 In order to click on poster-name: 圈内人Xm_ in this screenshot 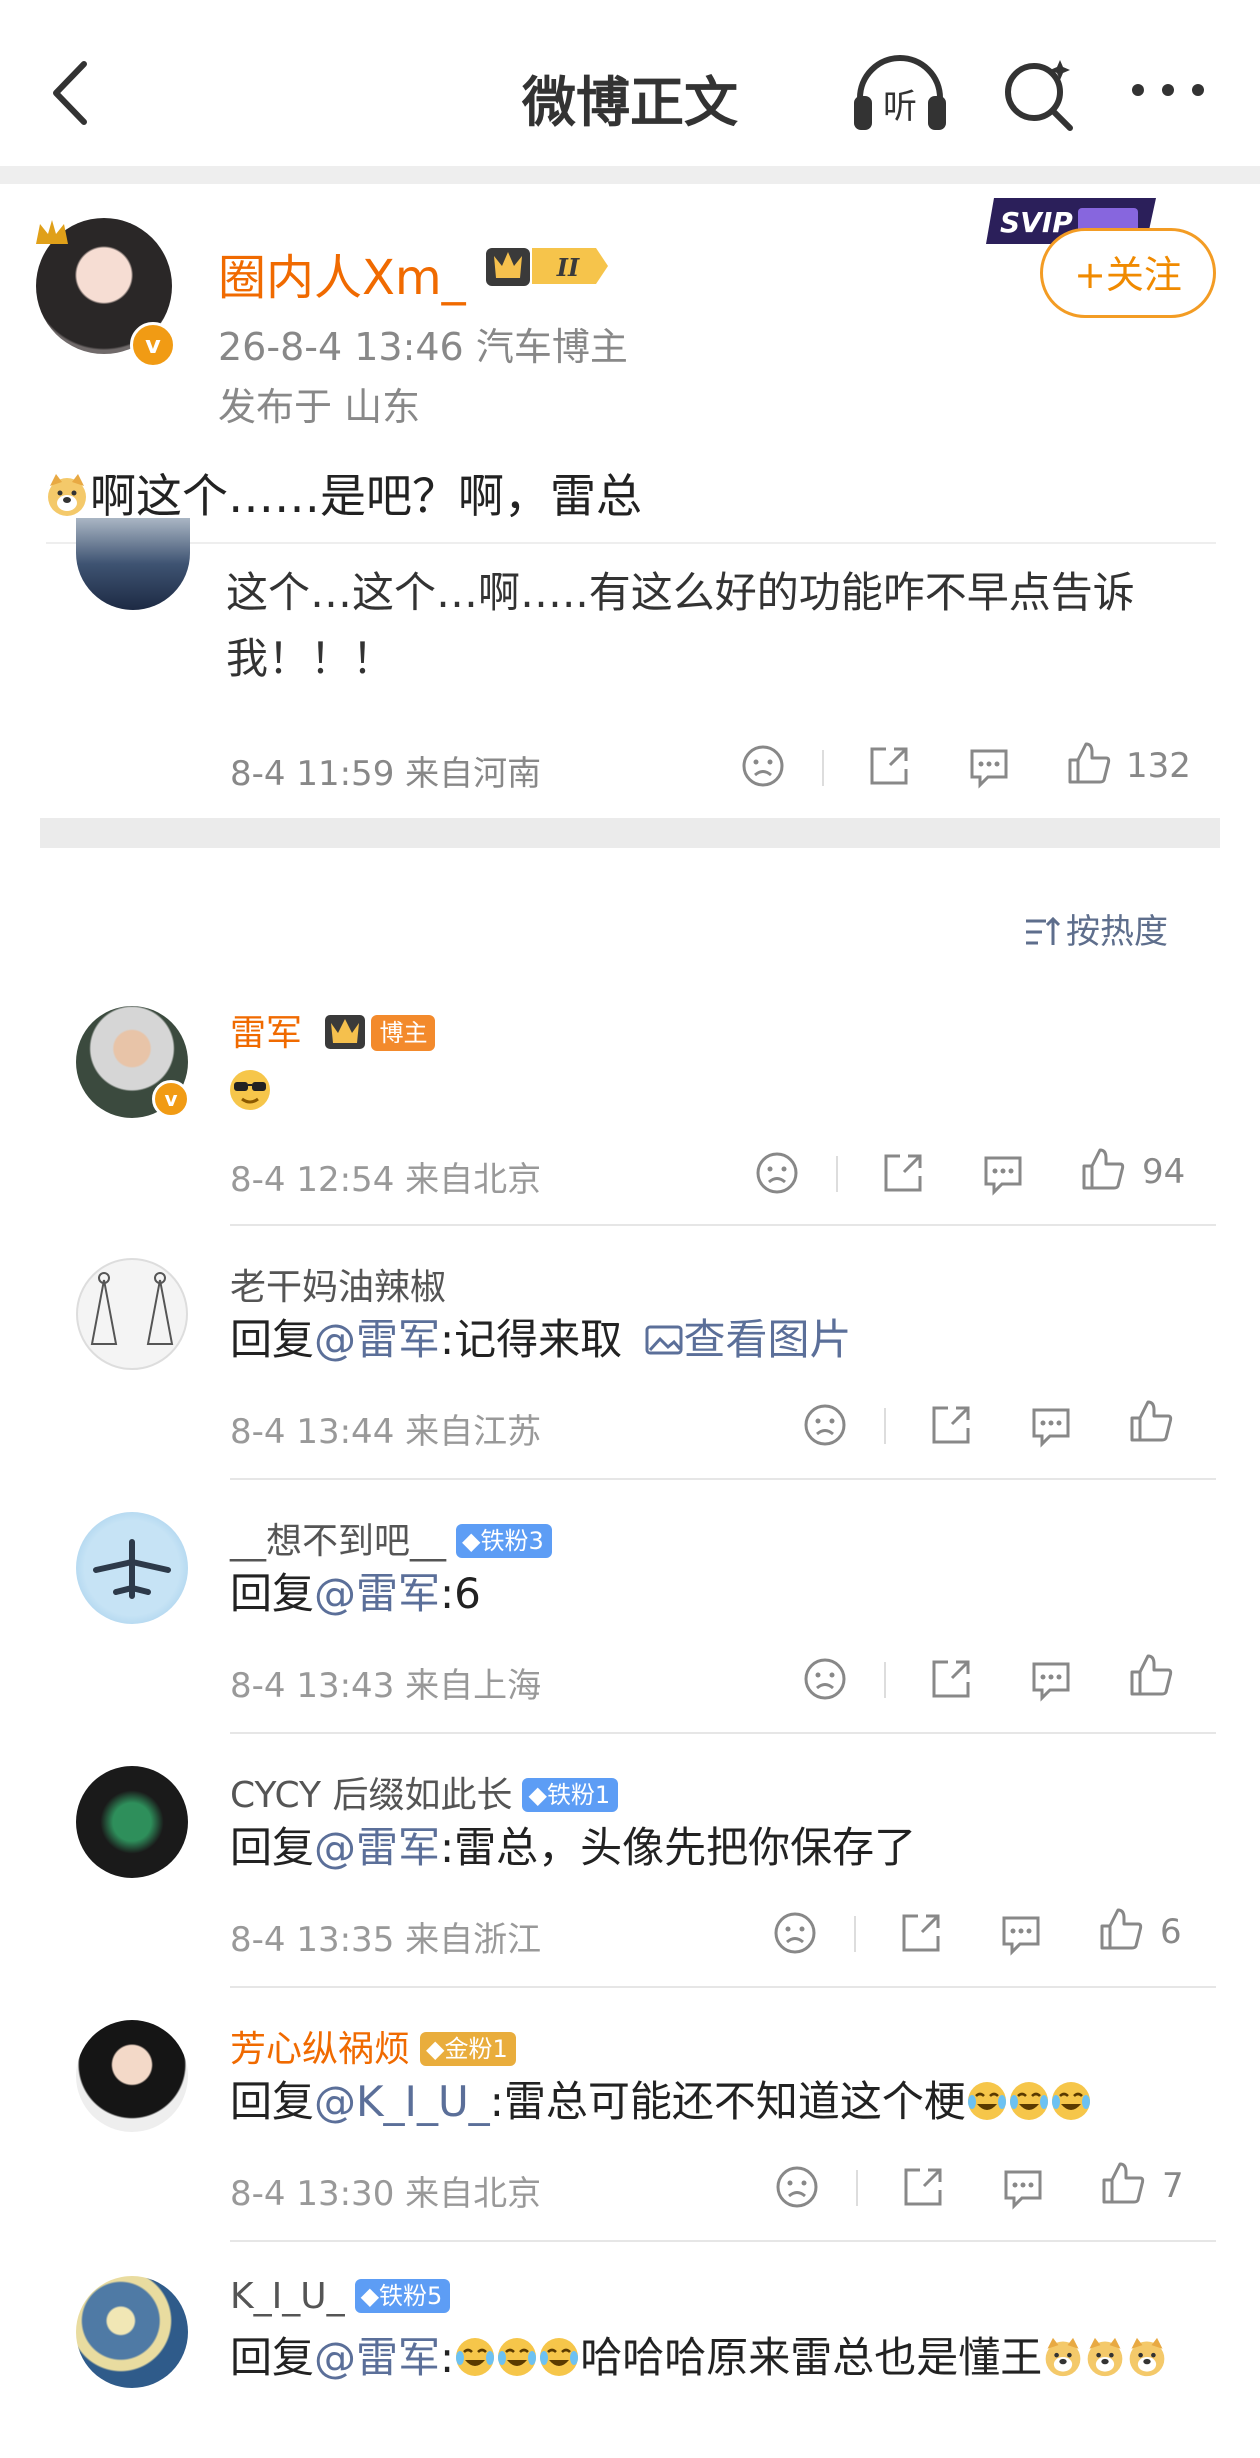, I will do `click(342, 273)`.